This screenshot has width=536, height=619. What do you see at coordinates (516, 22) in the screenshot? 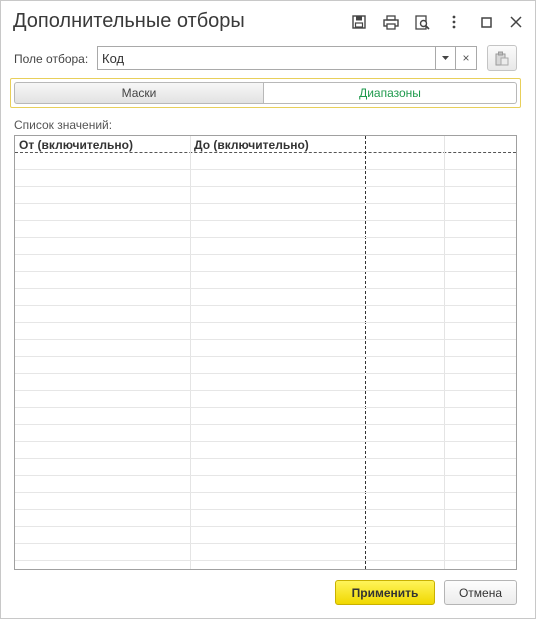
I see `close-icon` at bounding box center [516, 22].